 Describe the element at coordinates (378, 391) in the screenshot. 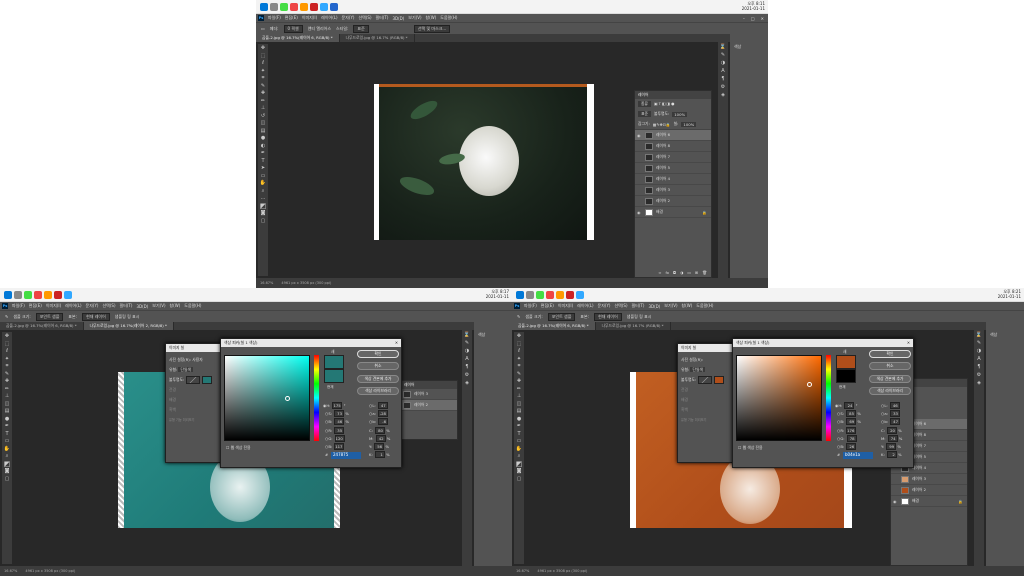

I see `color-libraries-button: 색상 라이브러리` at that location.